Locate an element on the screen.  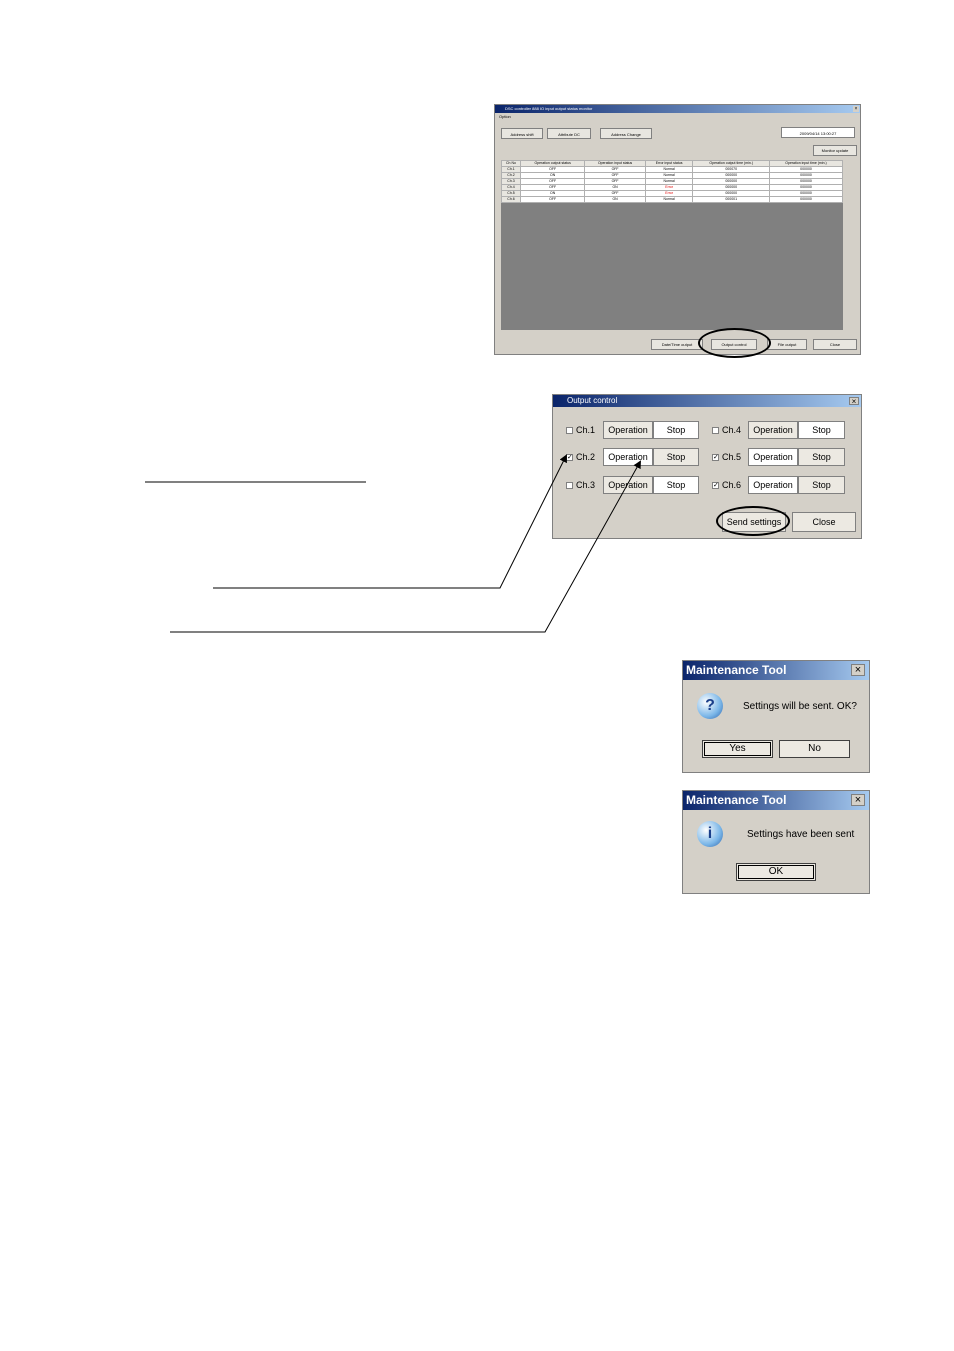
info-titlebar: Maintenance Tool × is located at coordinates (776, 800).